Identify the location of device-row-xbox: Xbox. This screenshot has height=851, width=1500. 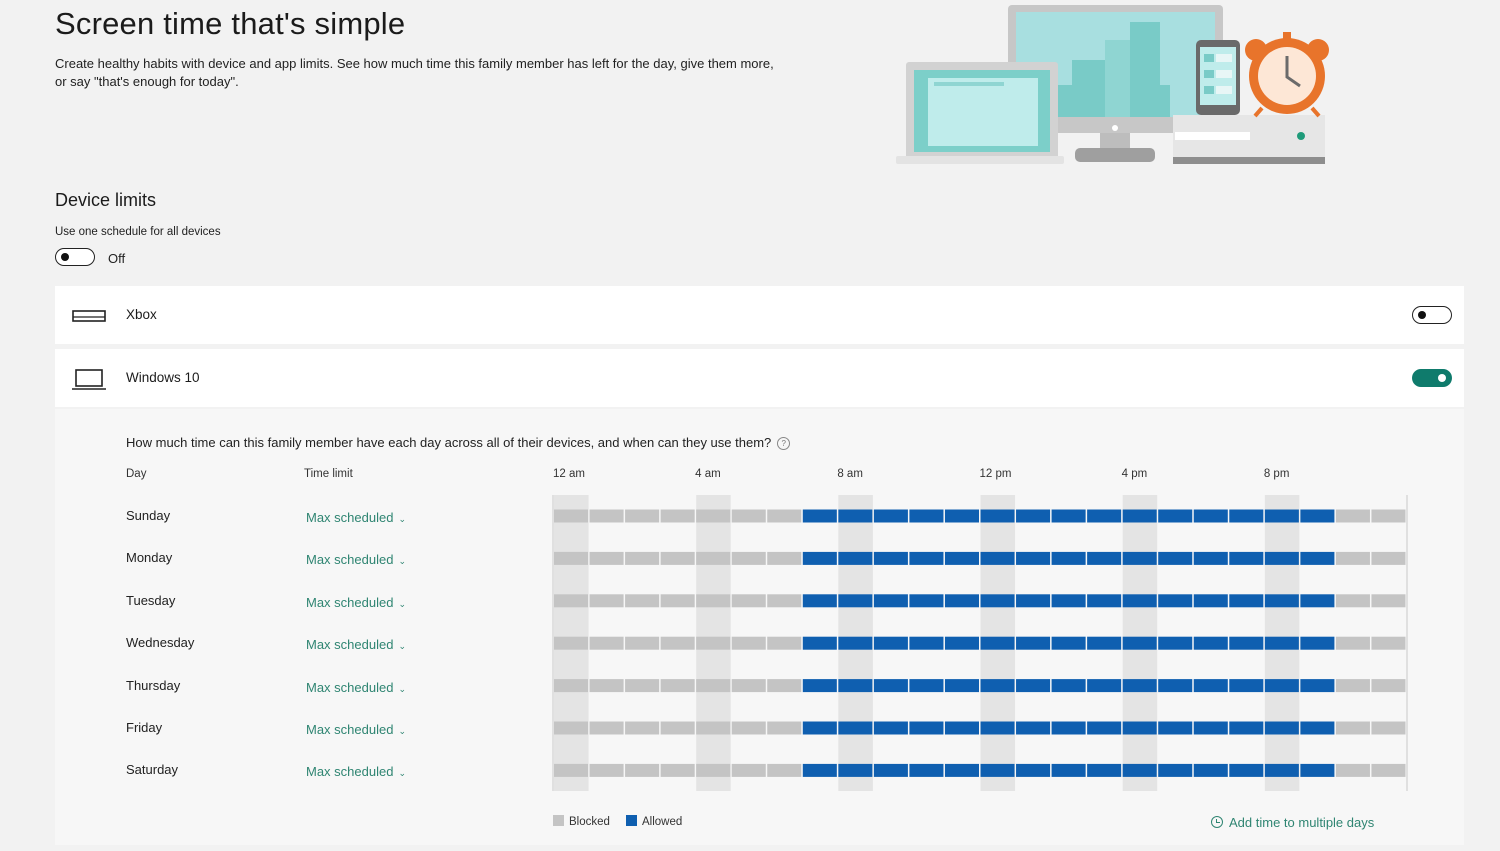
(759, 315).